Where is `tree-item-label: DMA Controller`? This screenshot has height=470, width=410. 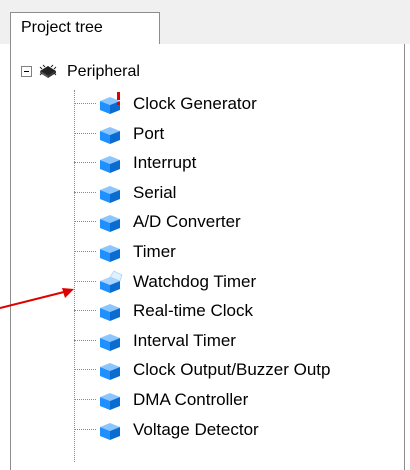
tree-item-label: DMA Controller is located at coordinates (191, 399).